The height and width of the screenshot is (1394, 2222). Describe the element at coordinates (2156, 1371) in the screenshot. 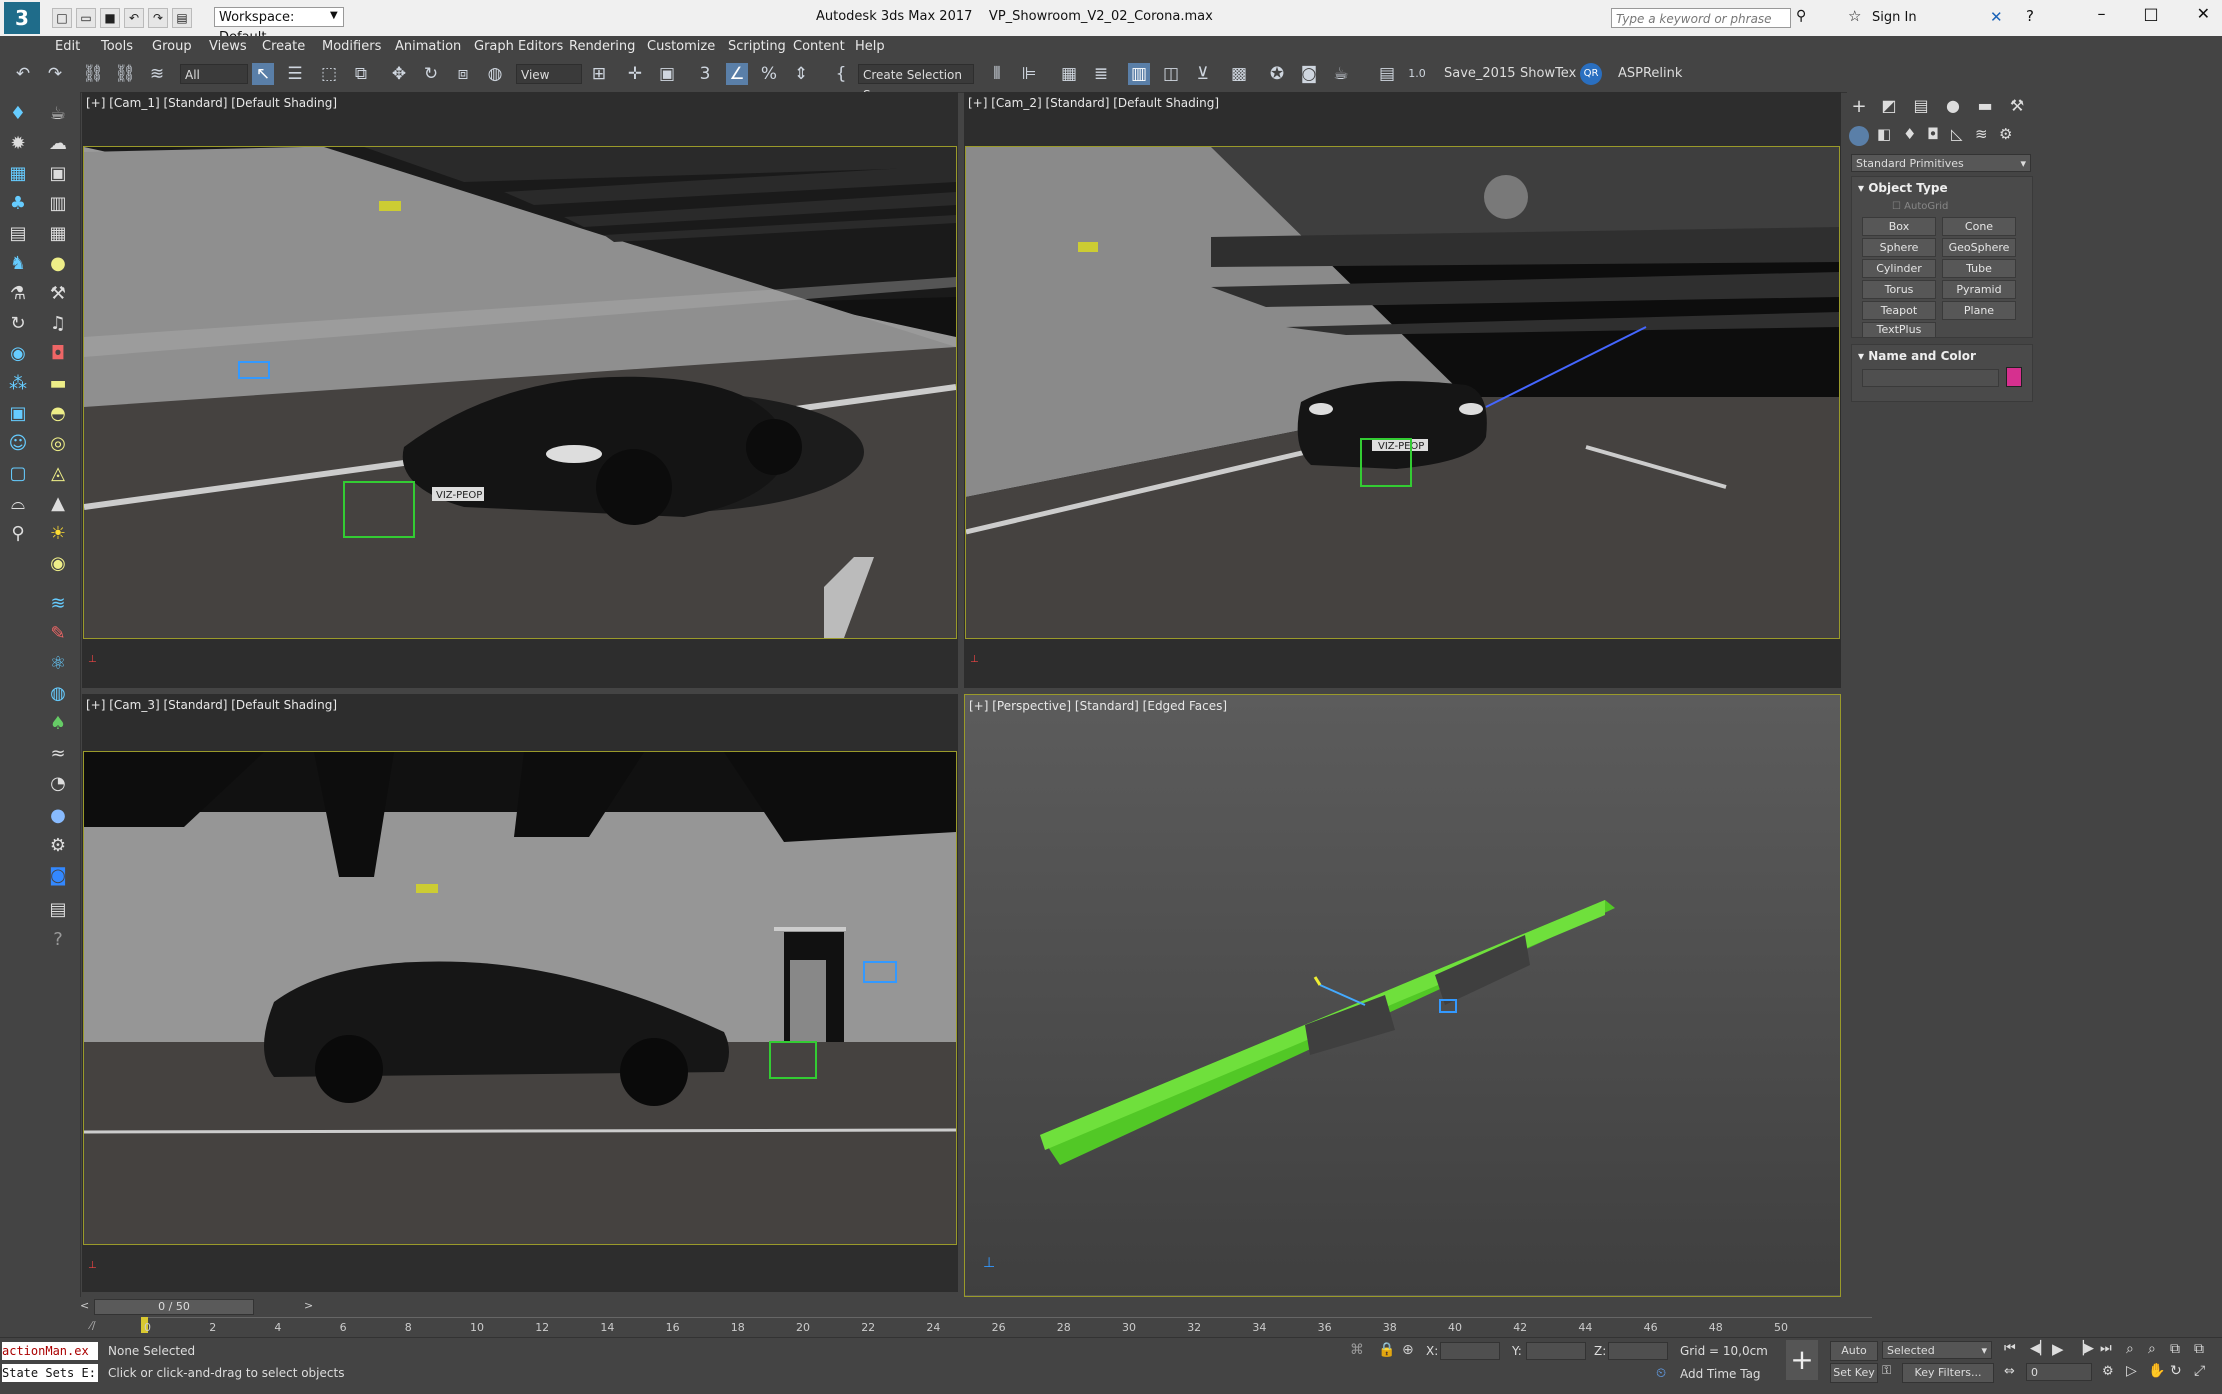

I see `pan-icon: ✋` at that location.